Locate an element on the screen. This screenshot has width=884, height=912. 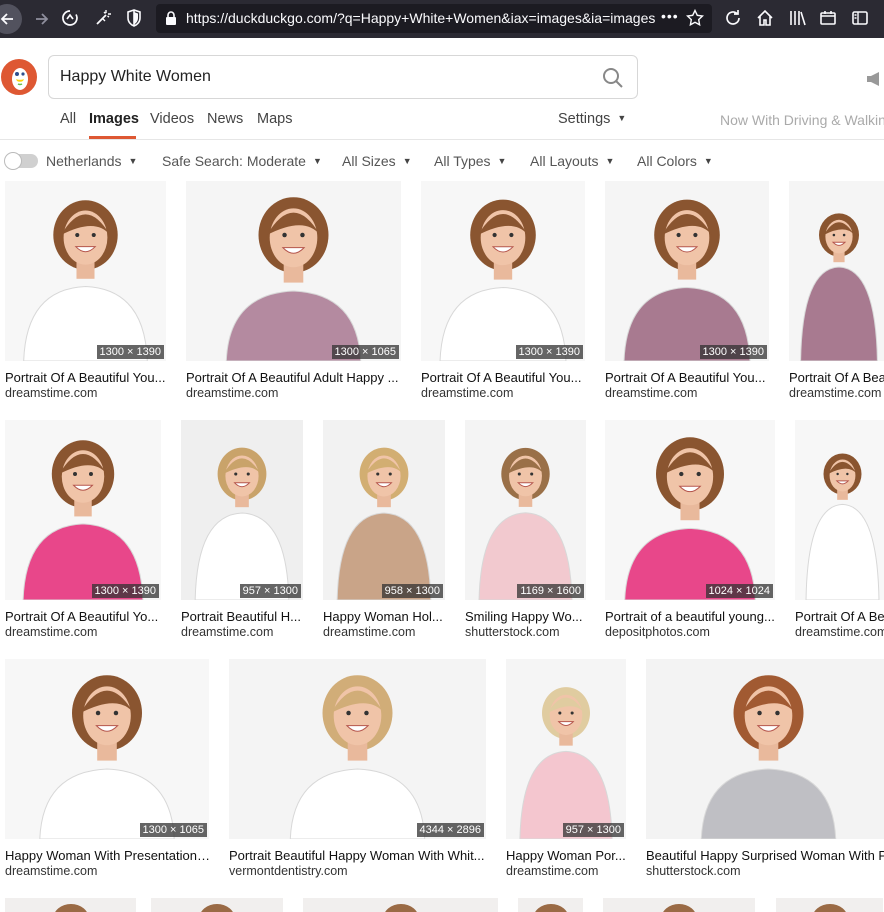
forward-button is located at coordinates (42, 19).